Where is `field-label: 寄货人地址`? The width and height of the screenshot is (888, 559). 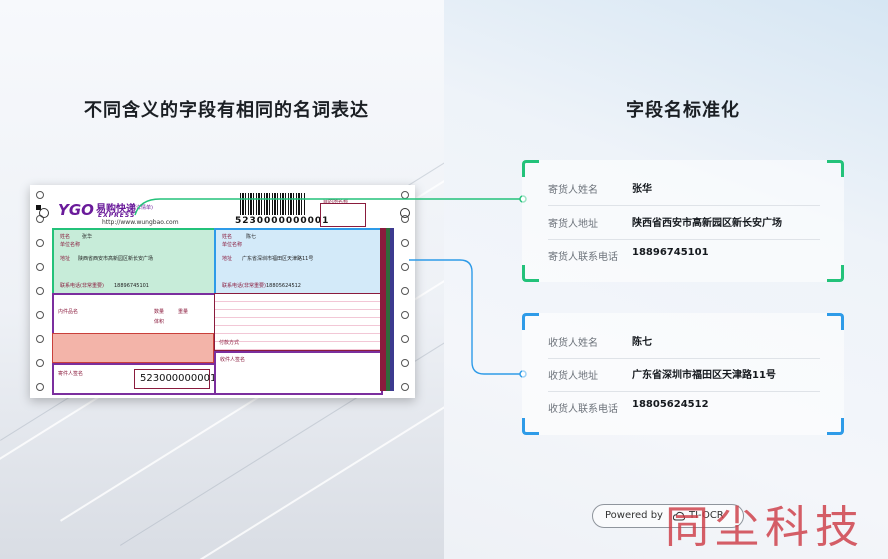
field-label: 寄货人地址 is located at coordinates (573, 224).